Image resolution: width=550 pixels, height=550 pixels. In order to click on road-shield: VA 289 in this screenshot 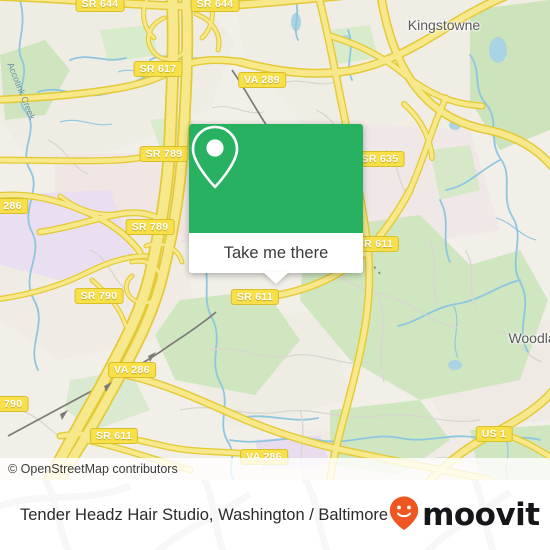, I will do `click(262, 80)`.